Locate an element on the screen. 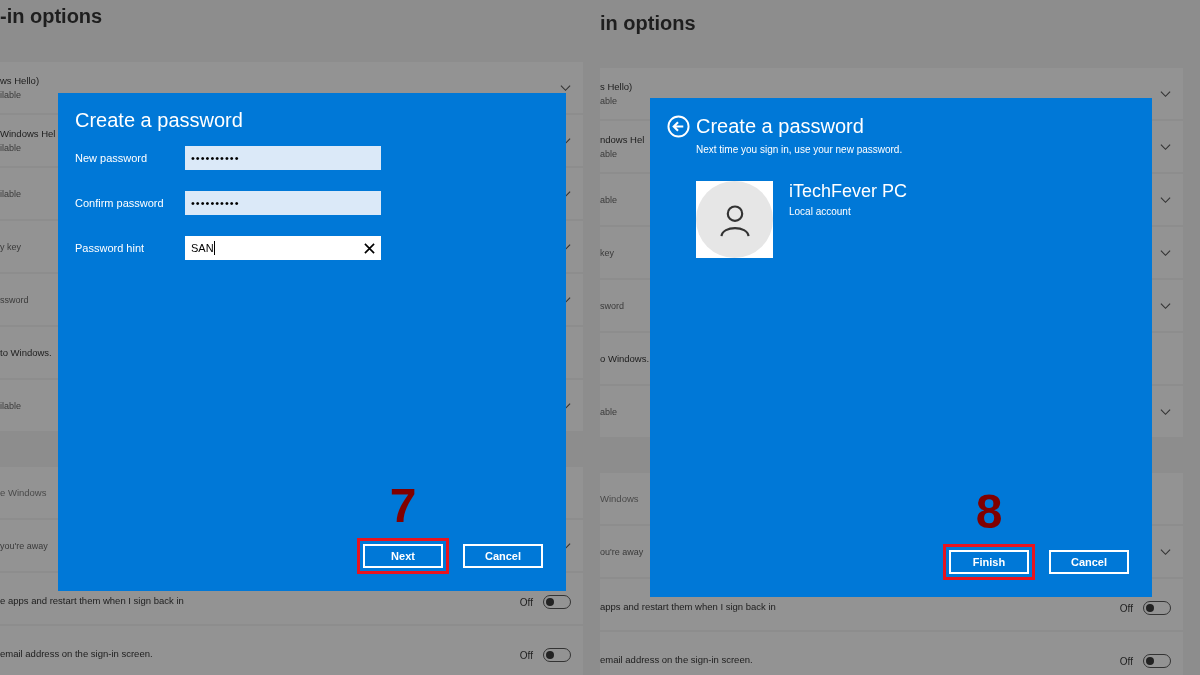 The image size is (1200, 675). row-subtitle: ssword is located at coordinates (14, 299).